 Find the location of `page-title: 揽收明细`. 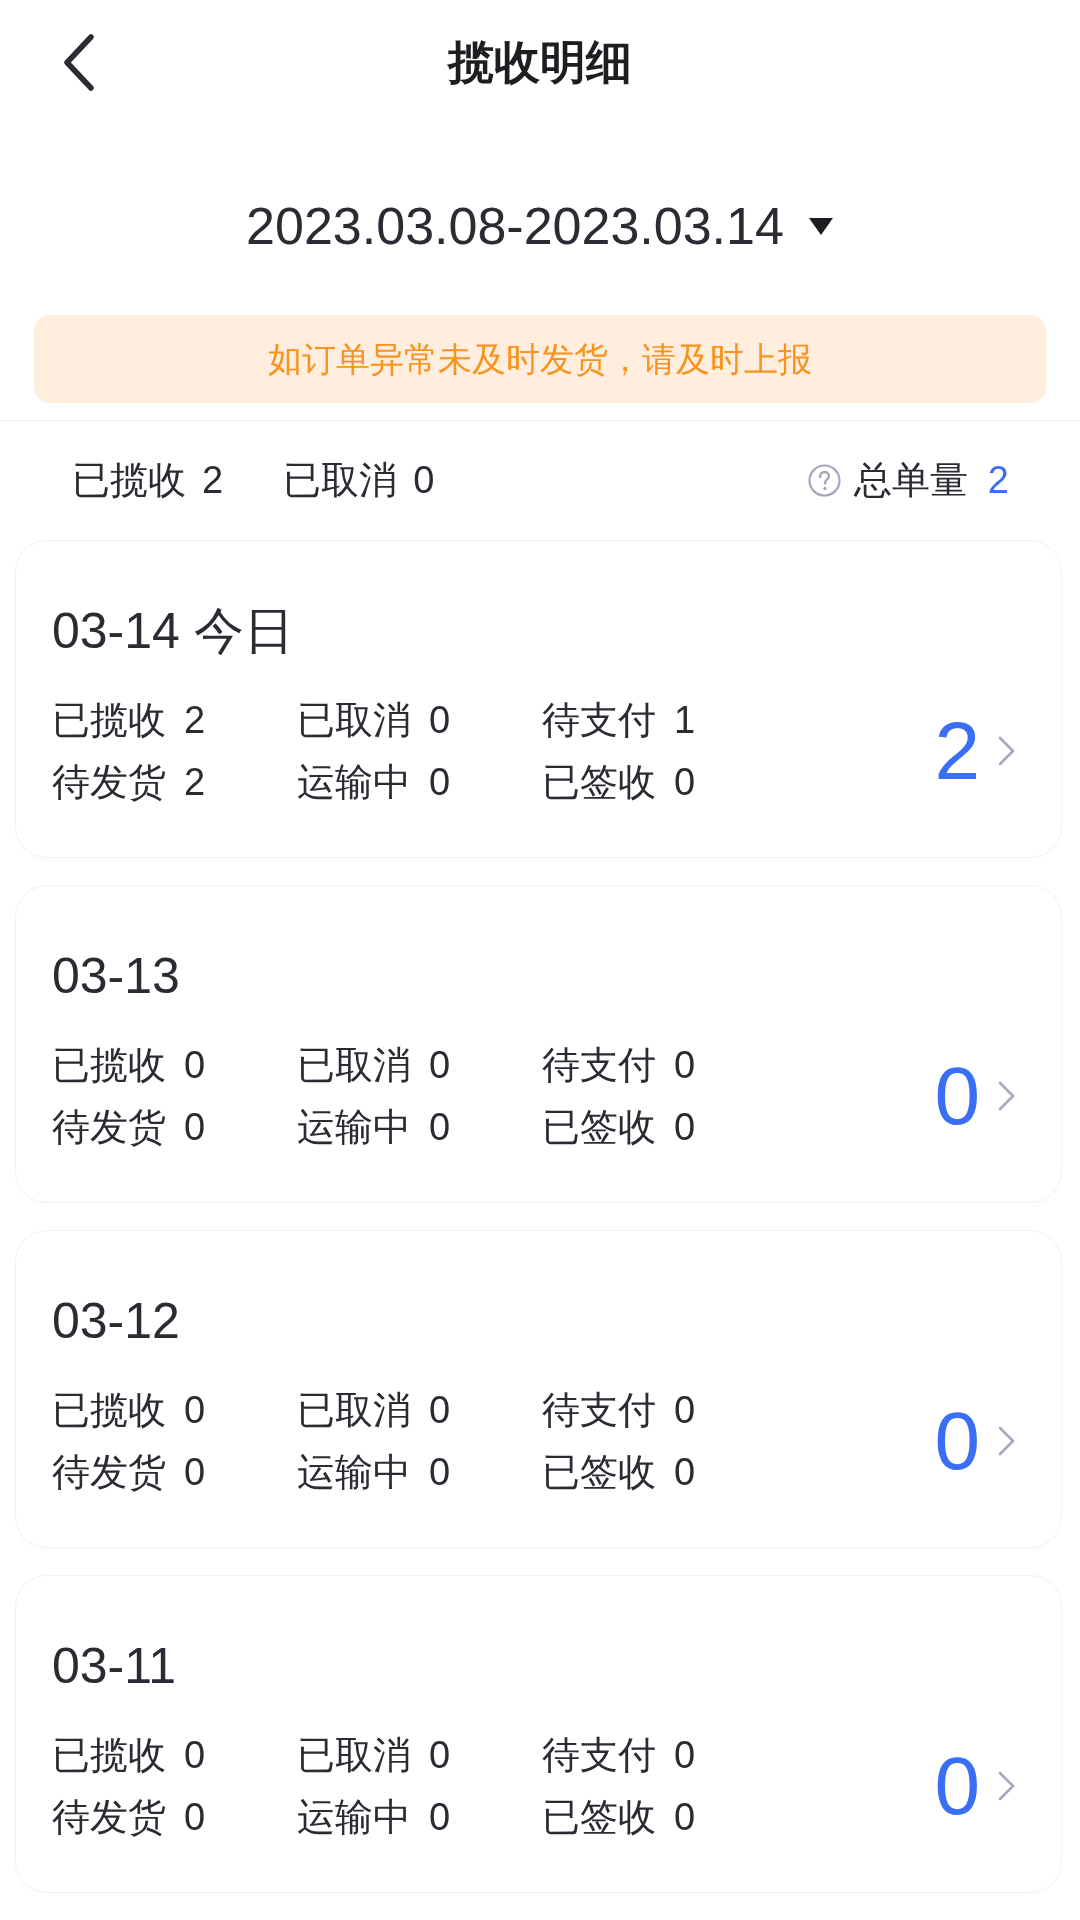

page-title: 揽收明细 is located at coordinates (539, 62).